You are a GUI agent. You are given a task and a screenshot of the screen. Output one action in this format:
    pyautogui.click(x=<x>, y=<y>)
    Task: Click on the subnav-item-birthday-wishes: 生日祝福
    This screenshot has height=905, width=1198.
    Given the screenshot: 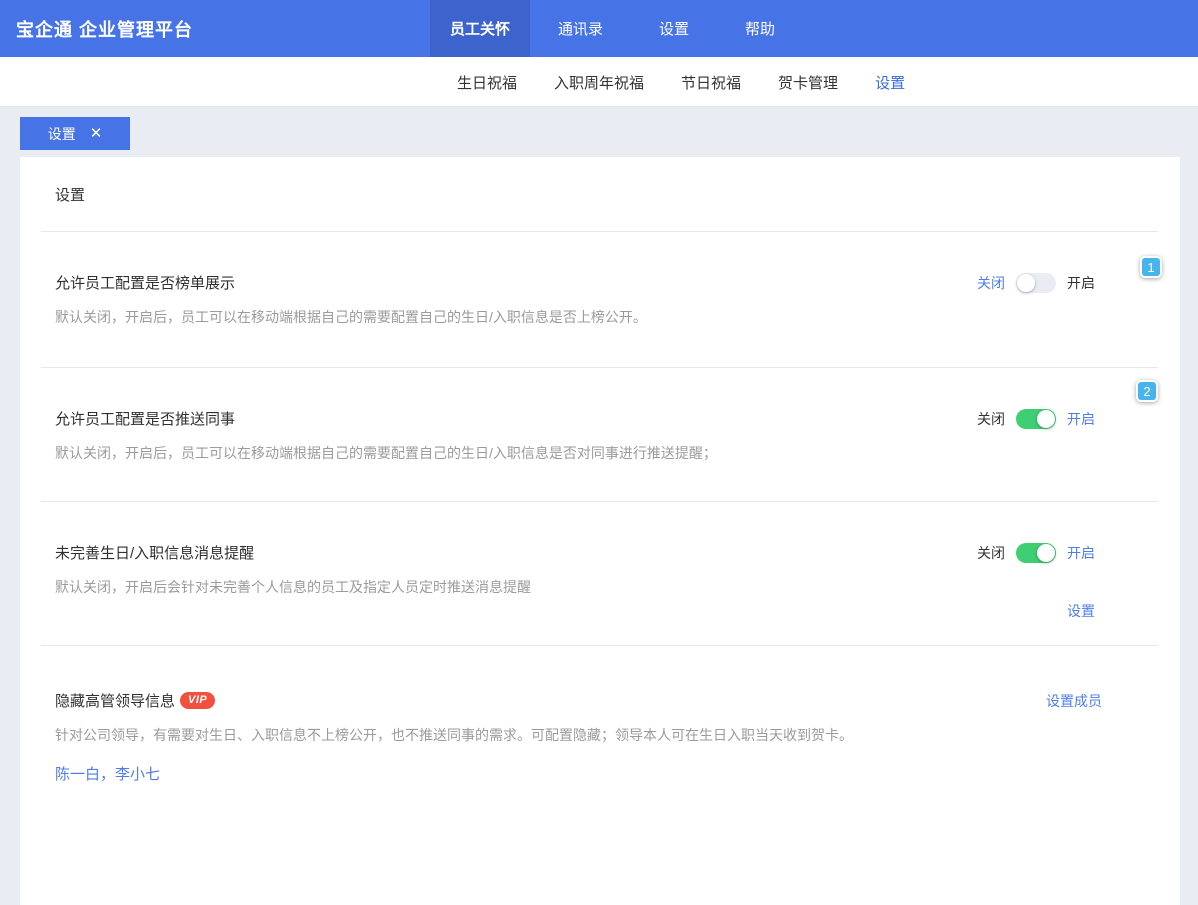 What is the action you would take?
    pyautogui.click(x=487, y=82)
    